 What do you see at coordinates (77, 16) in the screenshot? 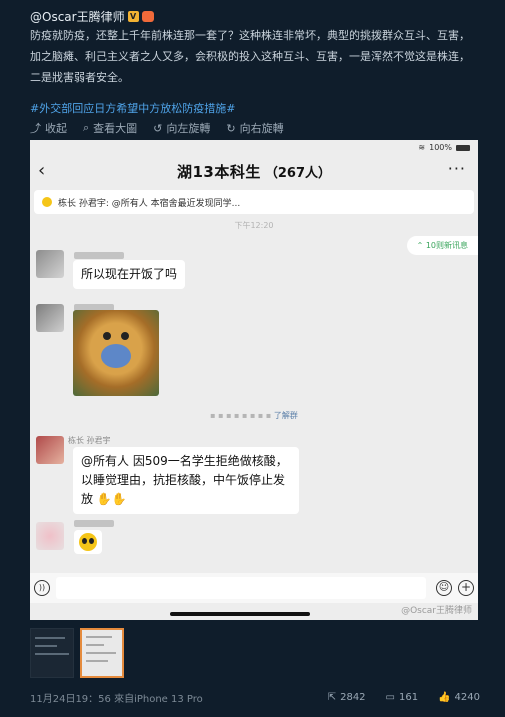
I see `author-name: @Oscar王腾律师` at bounding box center [77, 16].